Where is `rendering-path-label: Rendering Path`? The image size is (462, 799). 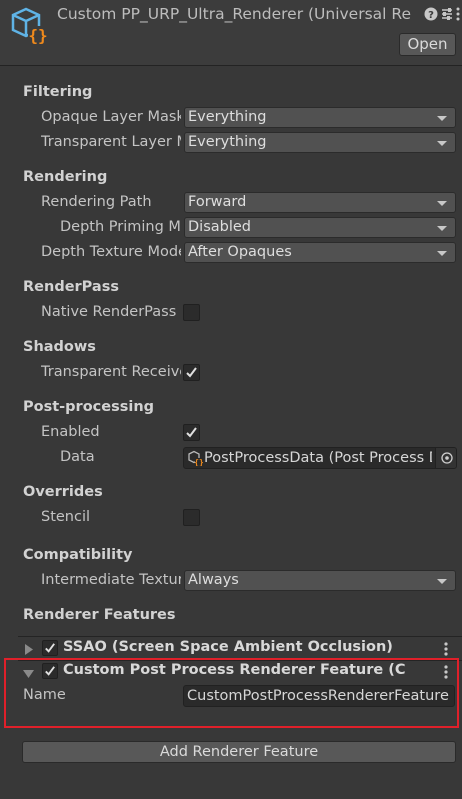
rendering-path-label: Rendering Path is located at coordinates (96, 202).